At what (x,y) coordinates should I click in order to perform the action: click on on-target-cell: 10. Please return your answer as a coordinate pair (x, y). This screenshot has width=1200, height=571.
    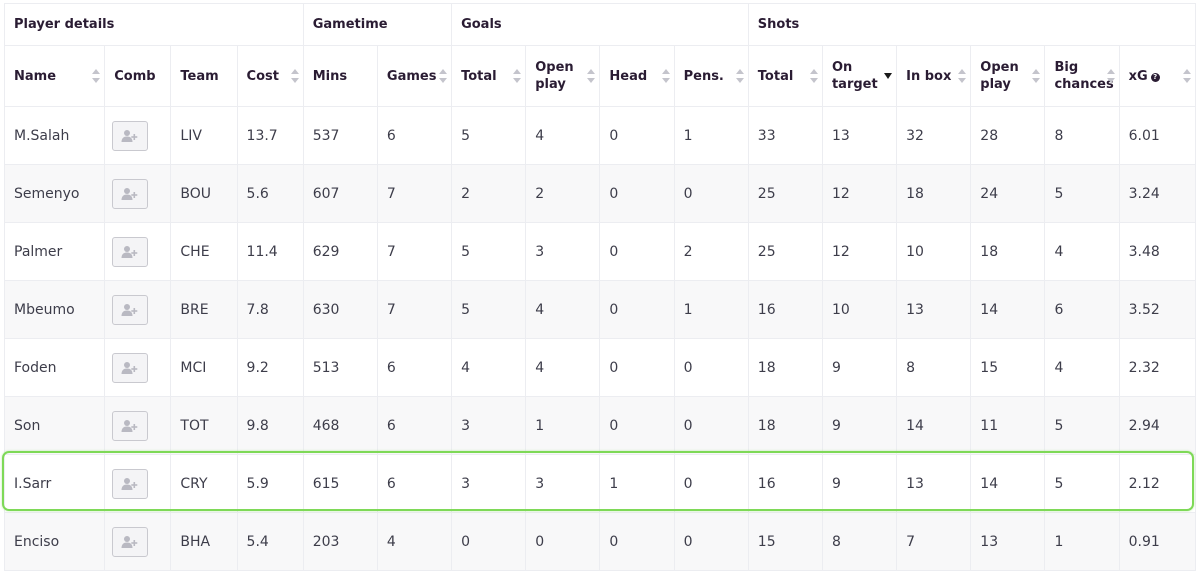
    Looking at the image, I should click on (859, 309).